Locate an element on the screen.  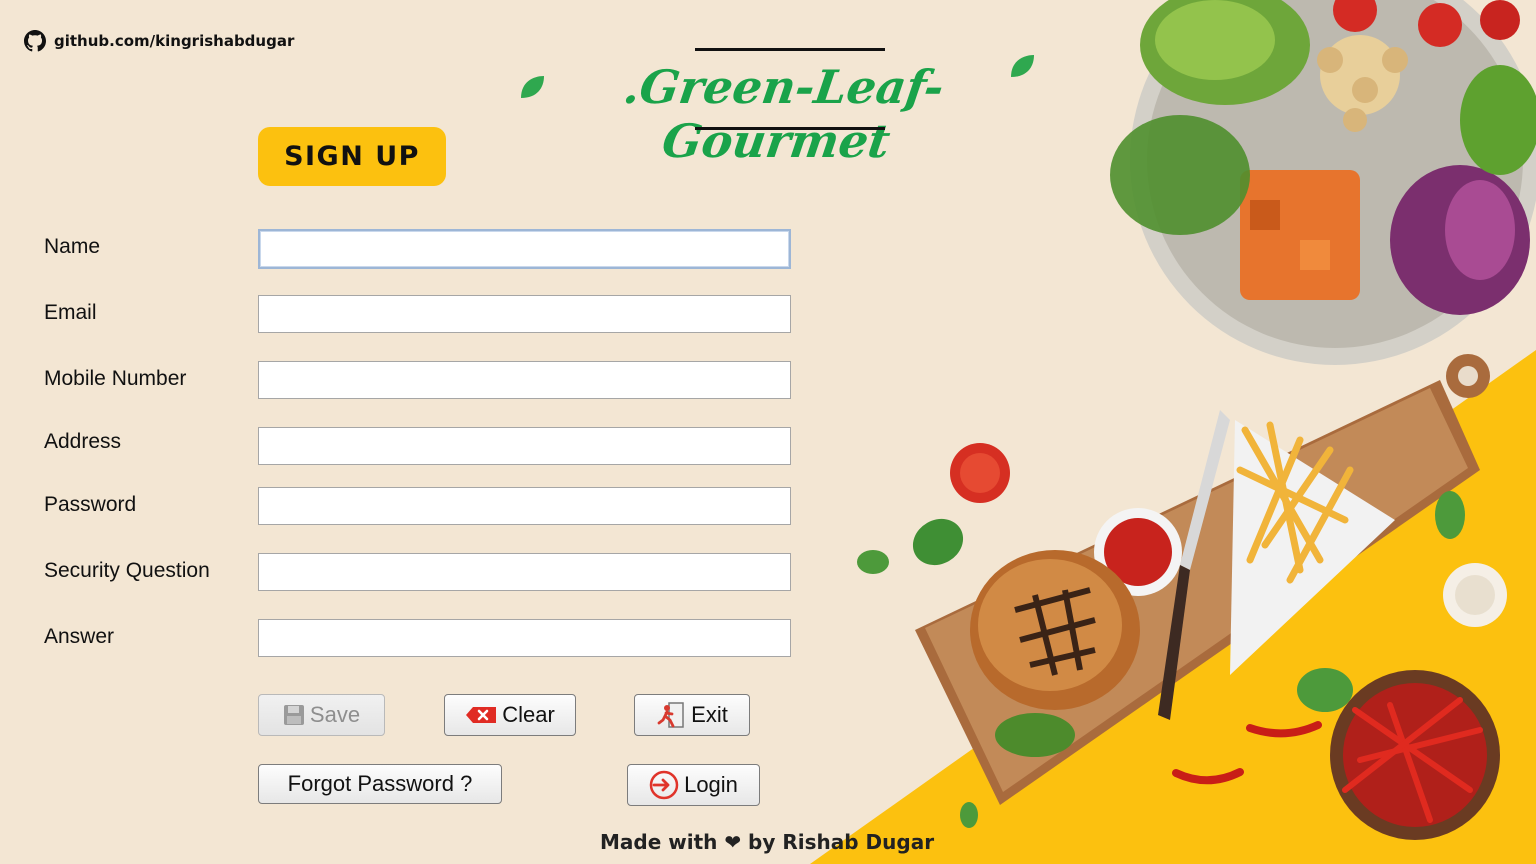
forgot-password-button: Forgot Password ? is located at coordinates (380, 784).